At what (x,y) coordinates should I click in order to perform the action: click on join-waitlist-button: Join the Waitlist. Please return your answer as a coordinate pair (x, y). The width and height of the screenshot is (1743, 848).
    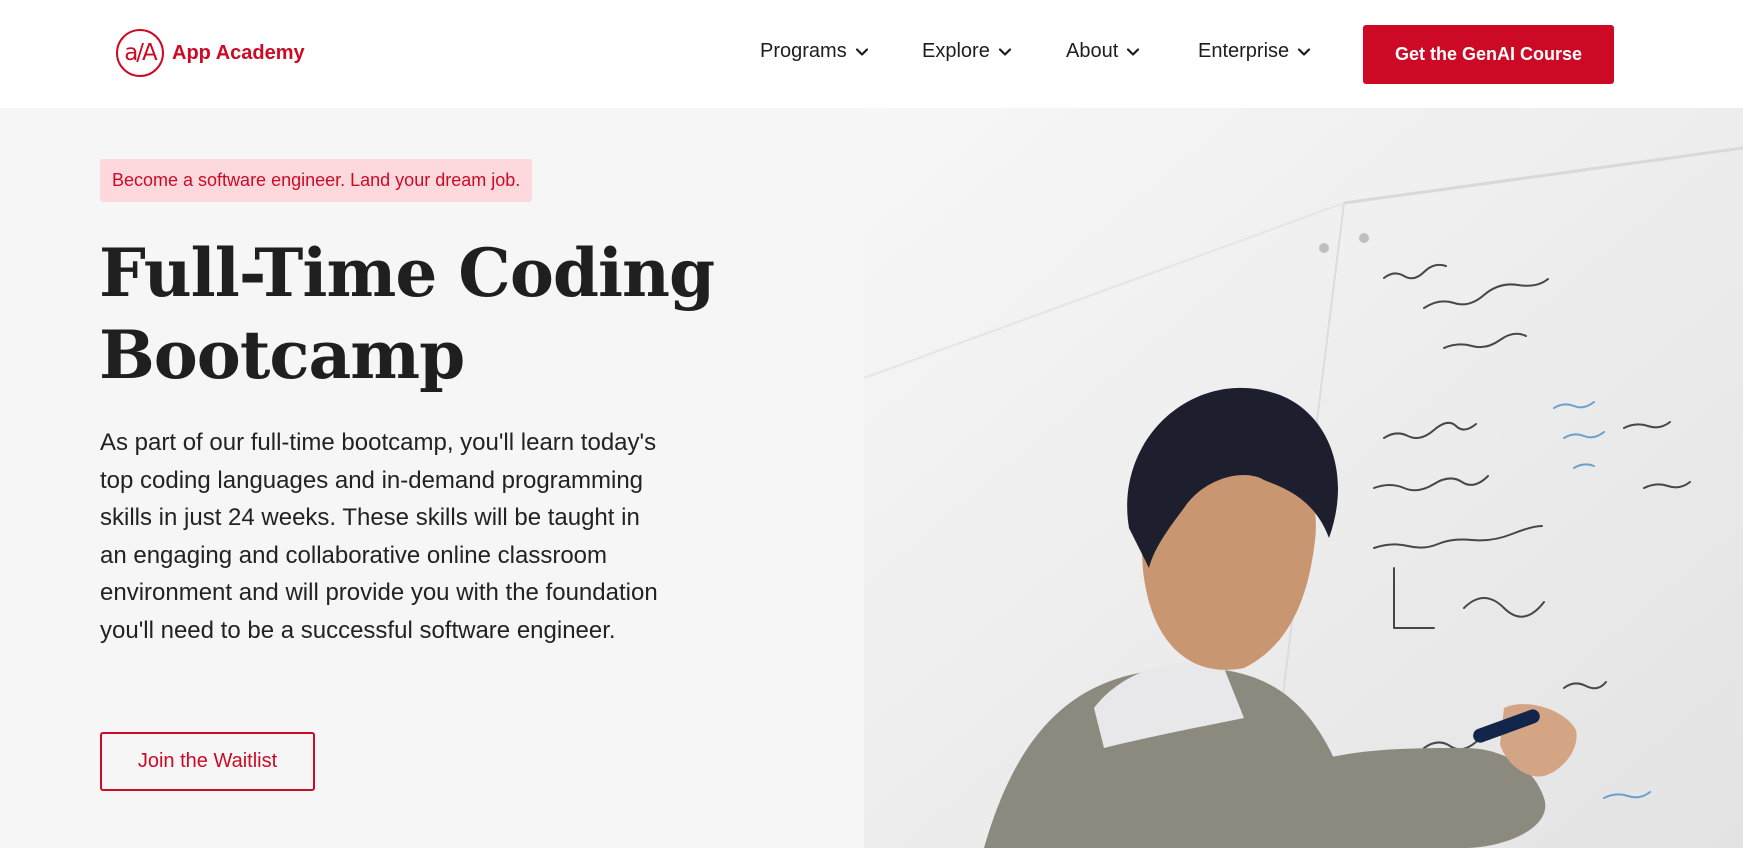
    Looking at the image, I should click on (207, 761).